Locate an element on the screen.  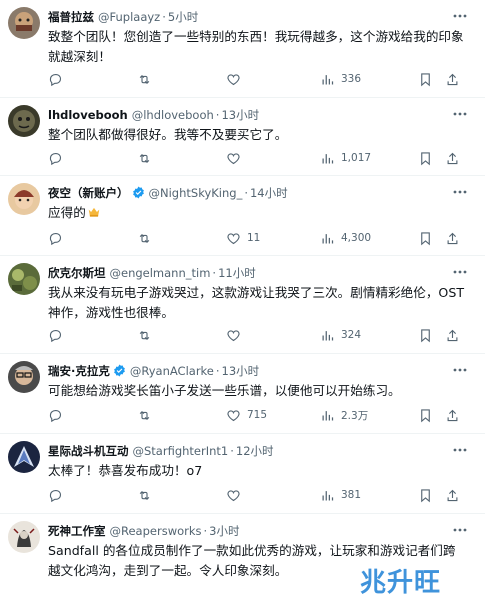
views-button: 1,017 is located at coordinates (345, 158).